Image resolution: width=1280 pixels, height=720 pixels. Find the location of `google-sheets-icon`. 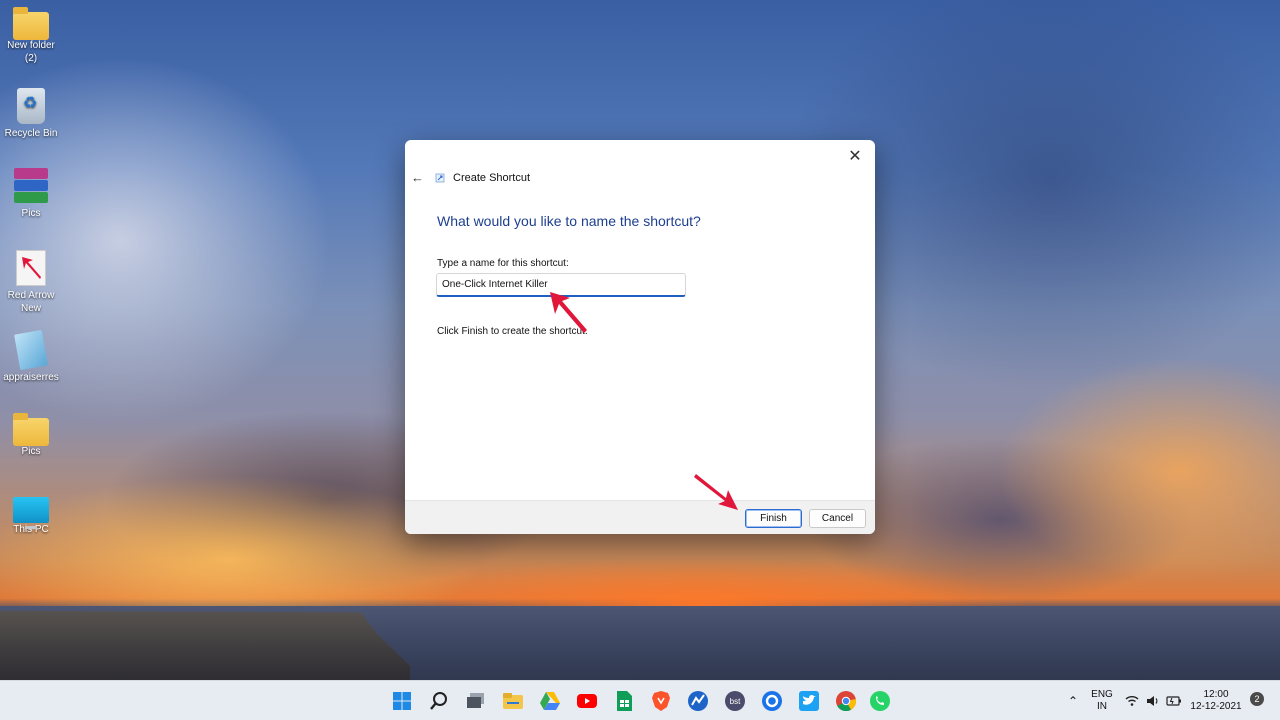

google-sheets-icon is located at coordinates (624, 701).